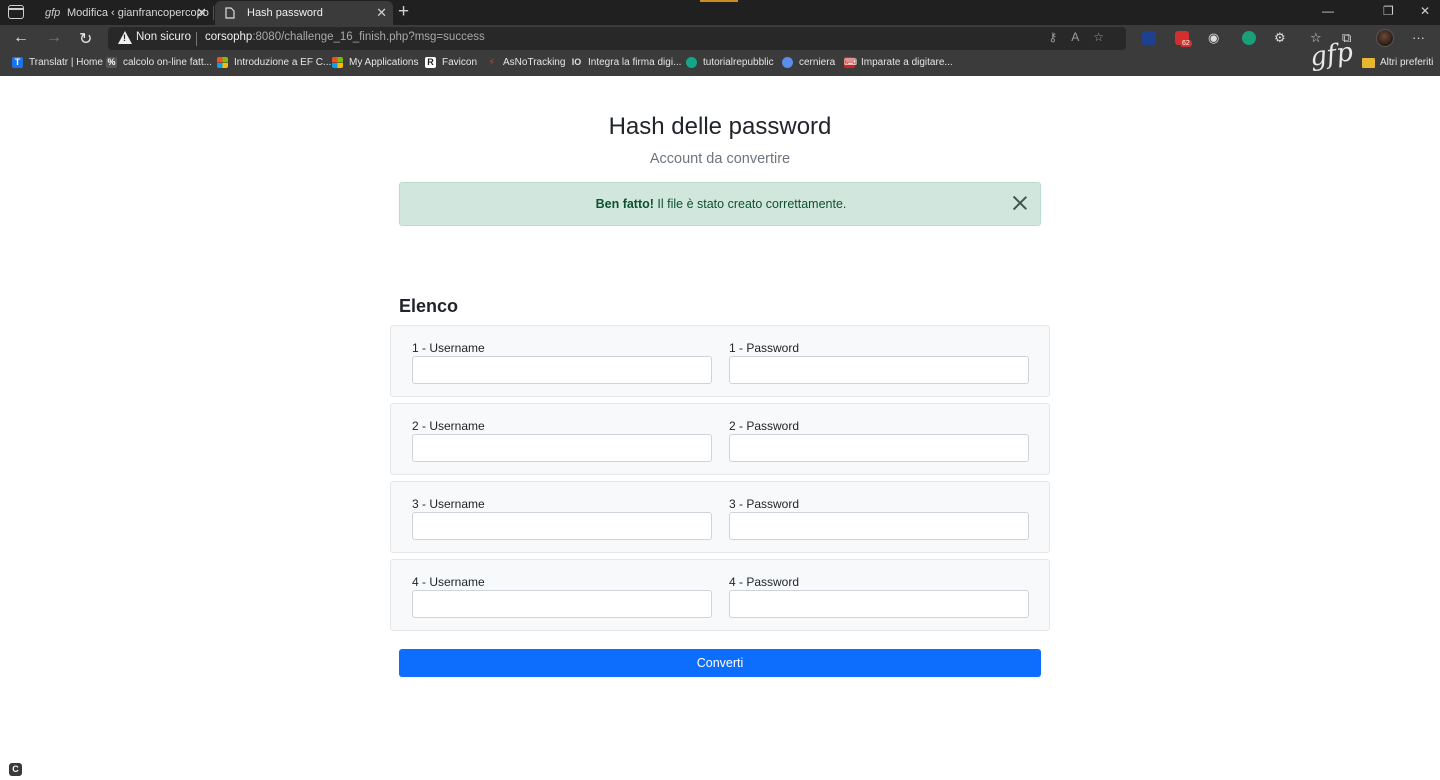 Image resolution: width=1440 pixels, height=780 pixels. Describe the element at coordinates (720, 595) in the screenshot. I see `account-card-4: 4 - Username 4 - Password` at that location.